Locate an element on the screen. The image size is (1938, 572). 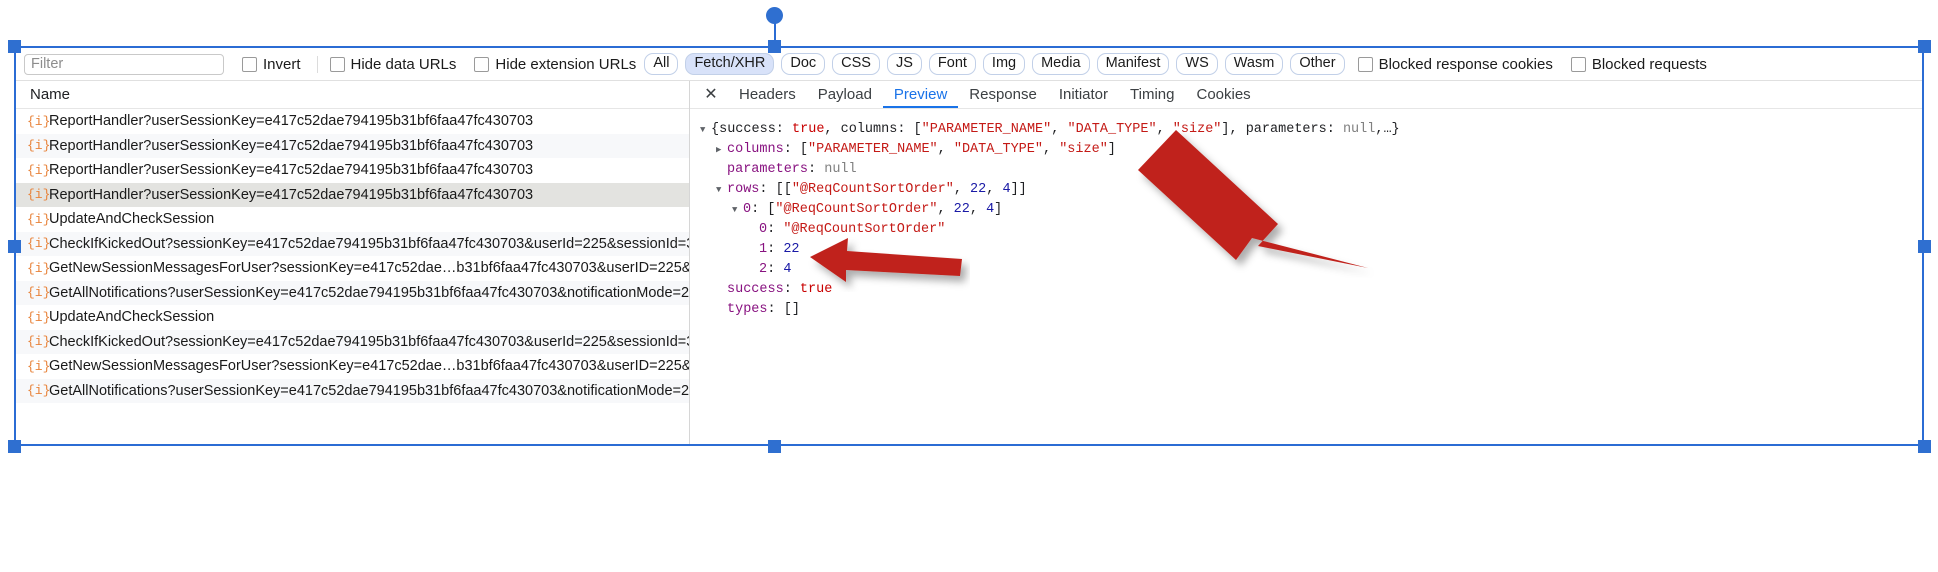
type-filter-ws: WS is located at coordinates (1197, 64).